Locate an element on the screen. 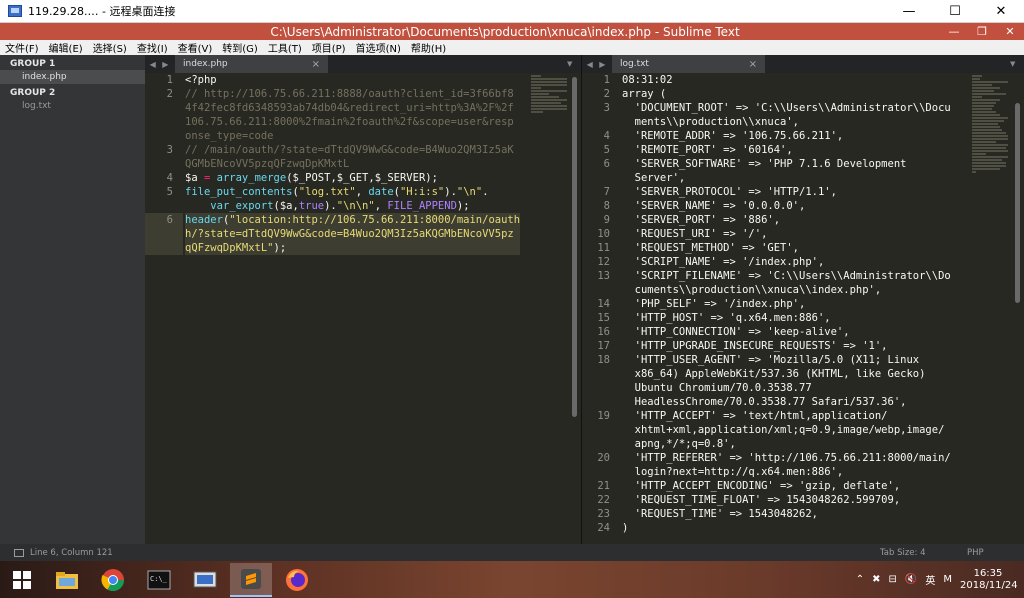 Image resolution: width=1024 pixels, height=598 pixels. menu-edit: 编辑(E) is located at coordinates (66, 47).